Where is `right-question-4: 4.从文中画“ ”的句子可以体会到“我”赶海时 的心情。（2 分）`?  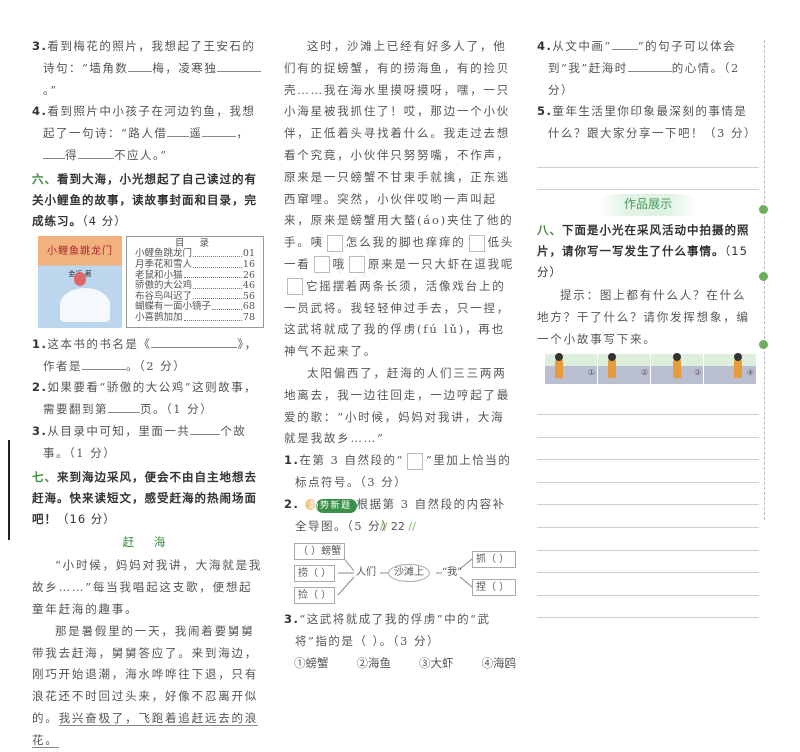
right-question-4: 4.从文中画“ ”的句子可以体会到“我”赶海时 的心情。（2 分） is located at coordinates (638, 67).